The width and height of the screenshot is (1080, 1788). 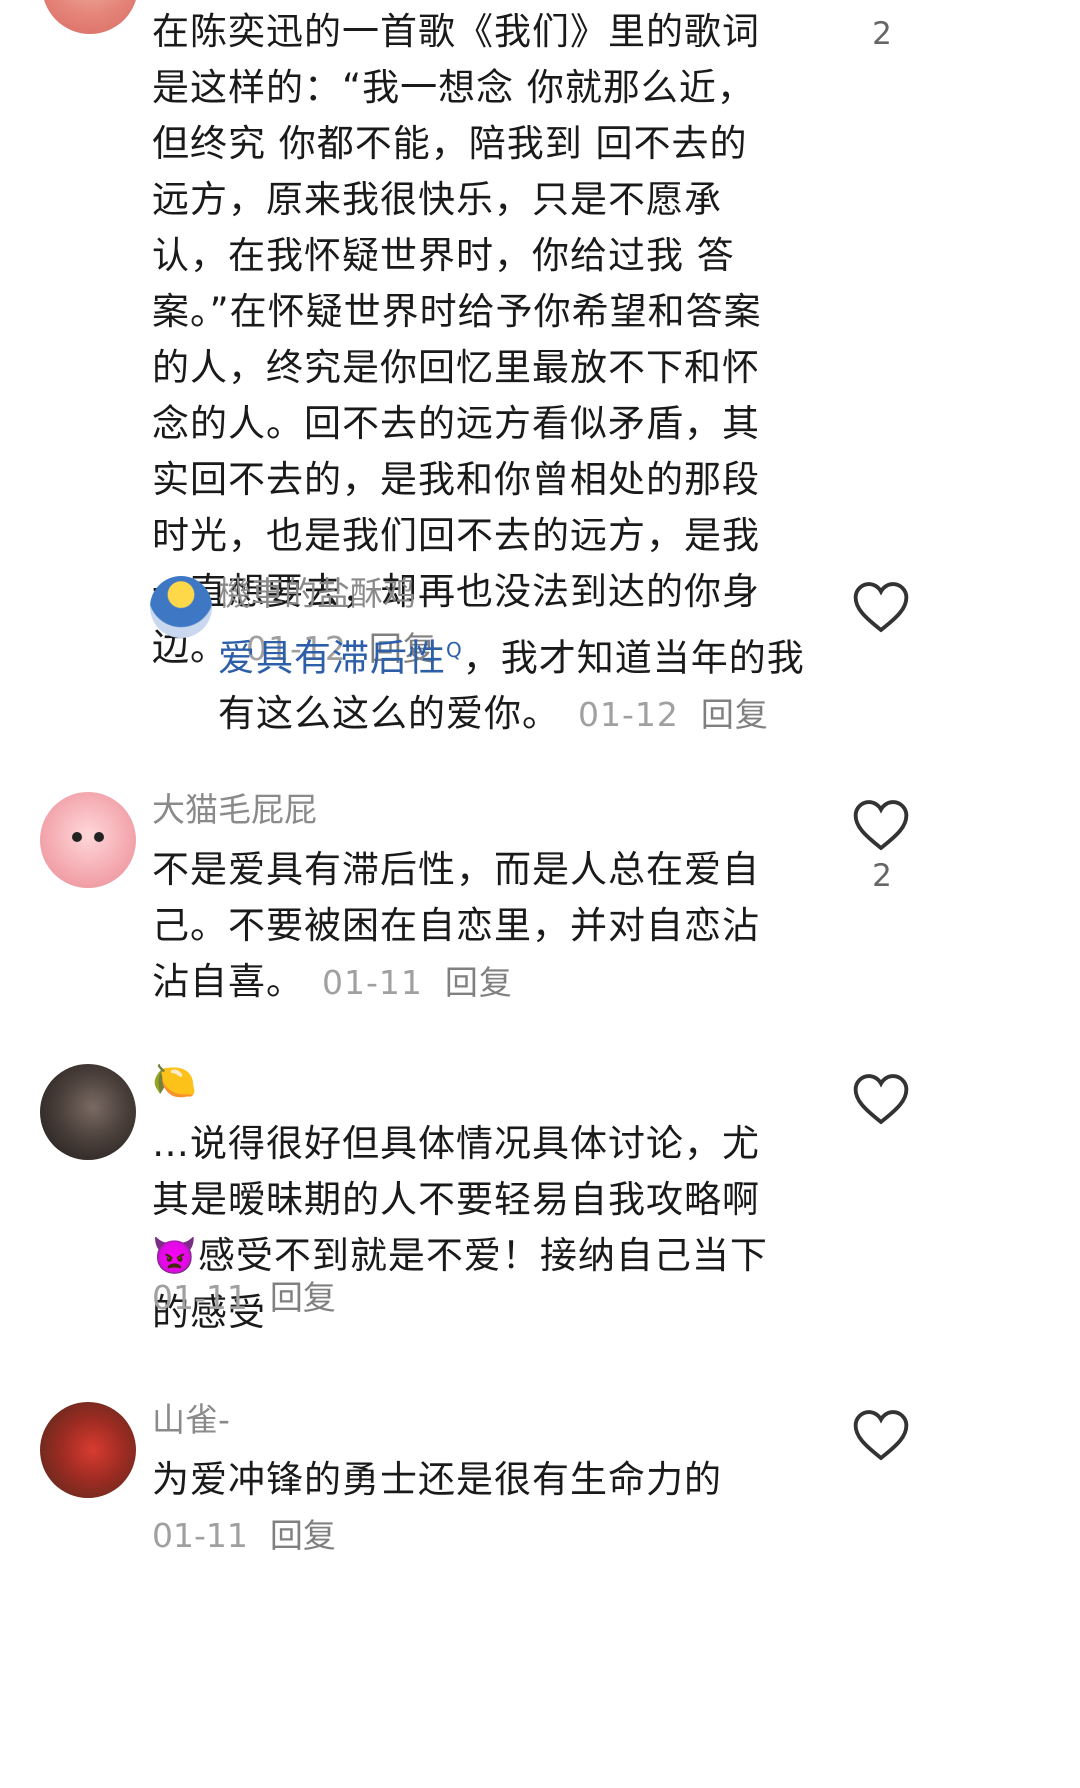 What do you see at coordinates (511, 686) in the screenshot?
I see `comment-text: 爱具有滞后性Q，我才知道当年的我有这么这么的爱你。 01-12 回复` at bounding box center [511, 686].